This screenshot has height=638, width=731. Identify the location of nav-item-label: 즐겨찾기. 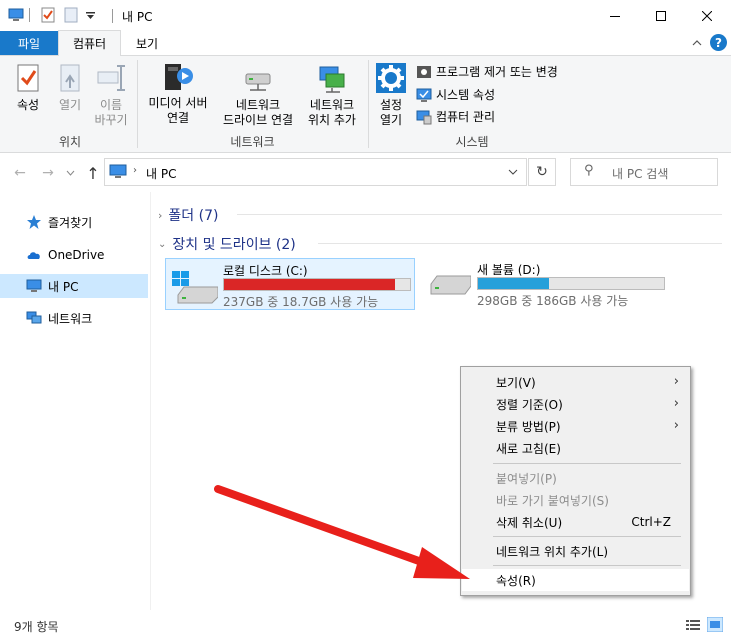
(70, 222).